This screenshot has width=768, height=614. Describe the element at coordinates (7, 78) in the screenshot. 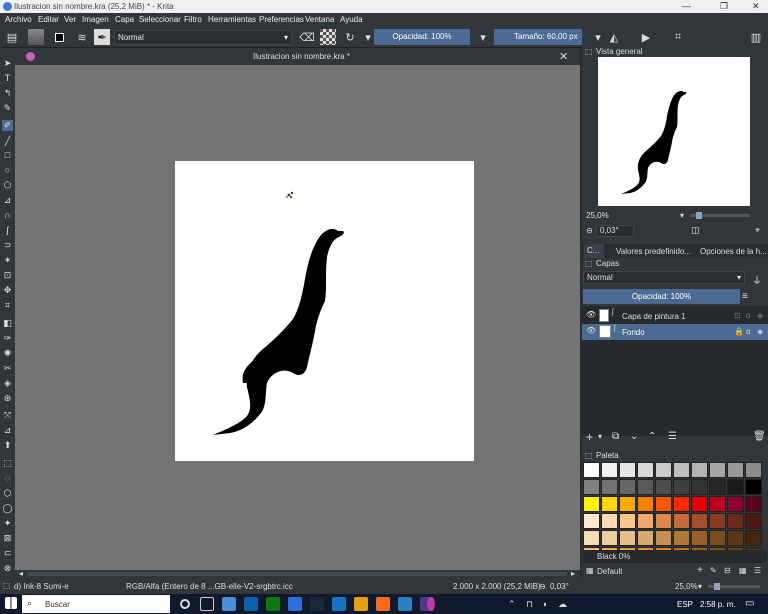

I see `text-tool-icon: T` at that location.